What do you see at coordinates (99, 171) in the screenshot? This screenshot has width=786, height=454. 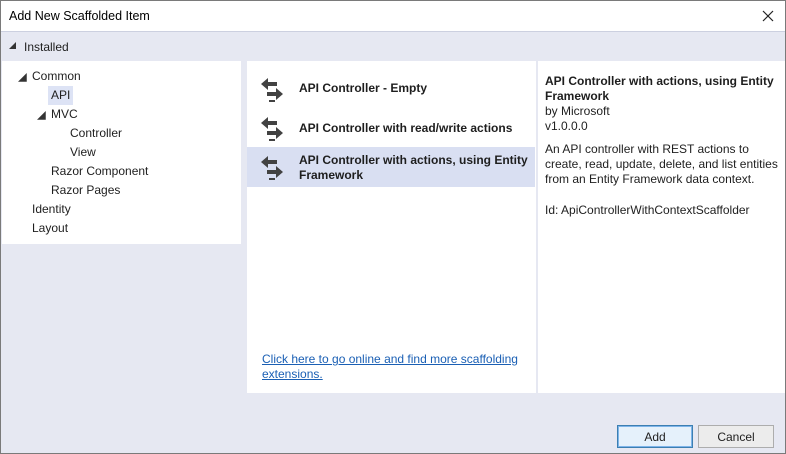 I see `tree-item-razor-component: Razor Component` at bounding box center [99, 171].